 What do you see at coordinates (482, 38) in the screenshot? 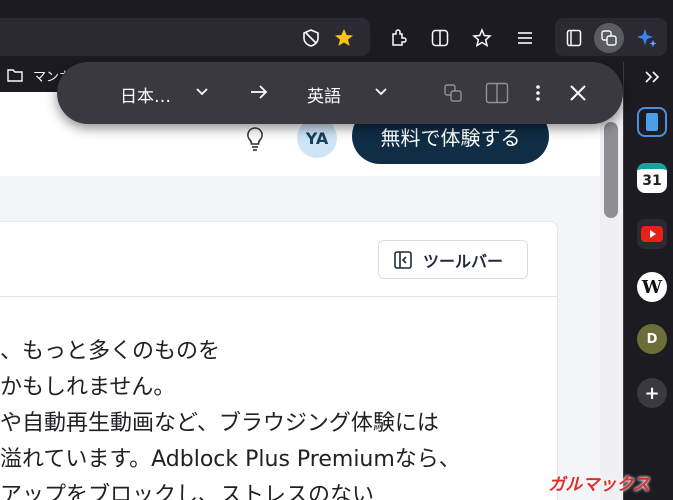
I see `favorites-icon` at bounding box center [482, 38].